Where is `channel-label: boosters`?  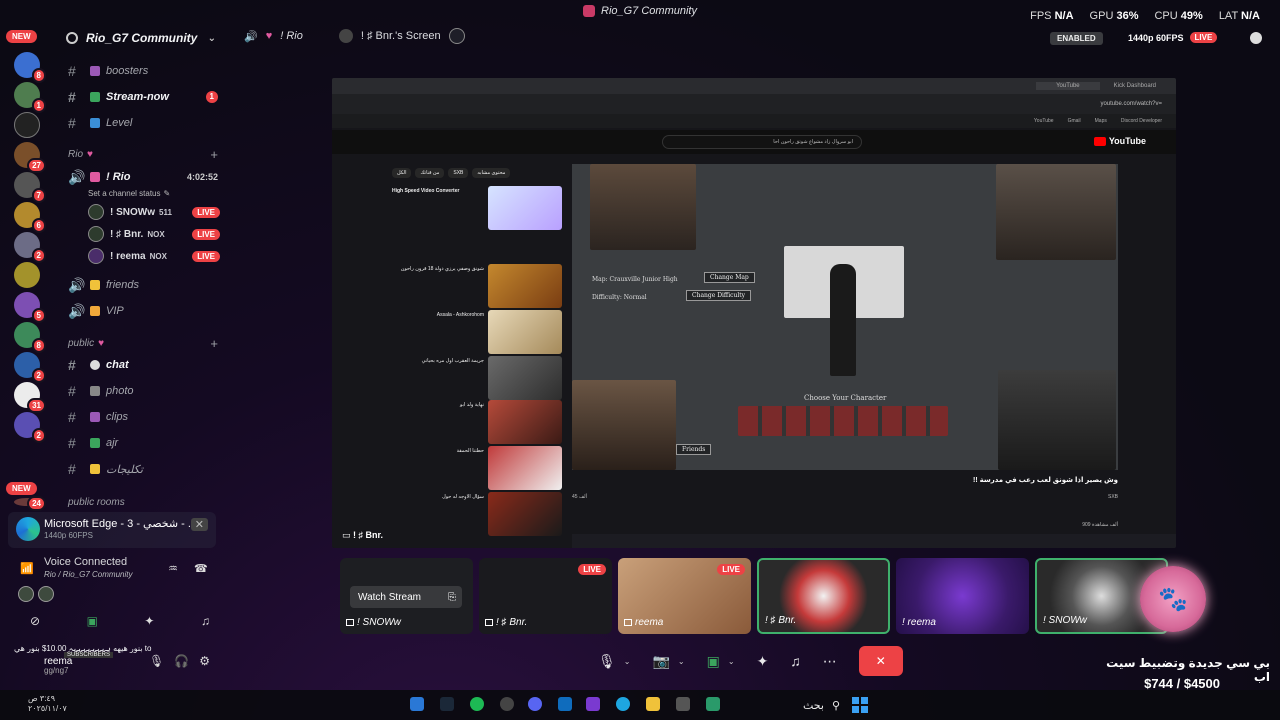 channel-label: boosters is located at coordinates (127, 71).